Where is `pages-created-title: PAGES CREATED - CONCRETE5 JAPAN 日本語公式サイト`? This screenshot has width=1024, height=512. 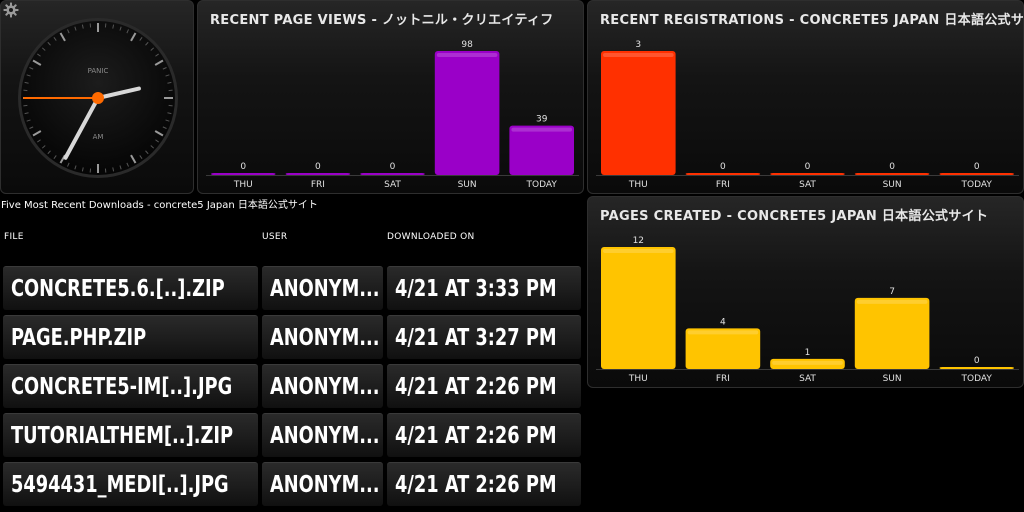
pages-created-title: PAGES CREATED - CONCRETE5 JAPAN 日本語公式サイト is located at coordinates (794, 216).